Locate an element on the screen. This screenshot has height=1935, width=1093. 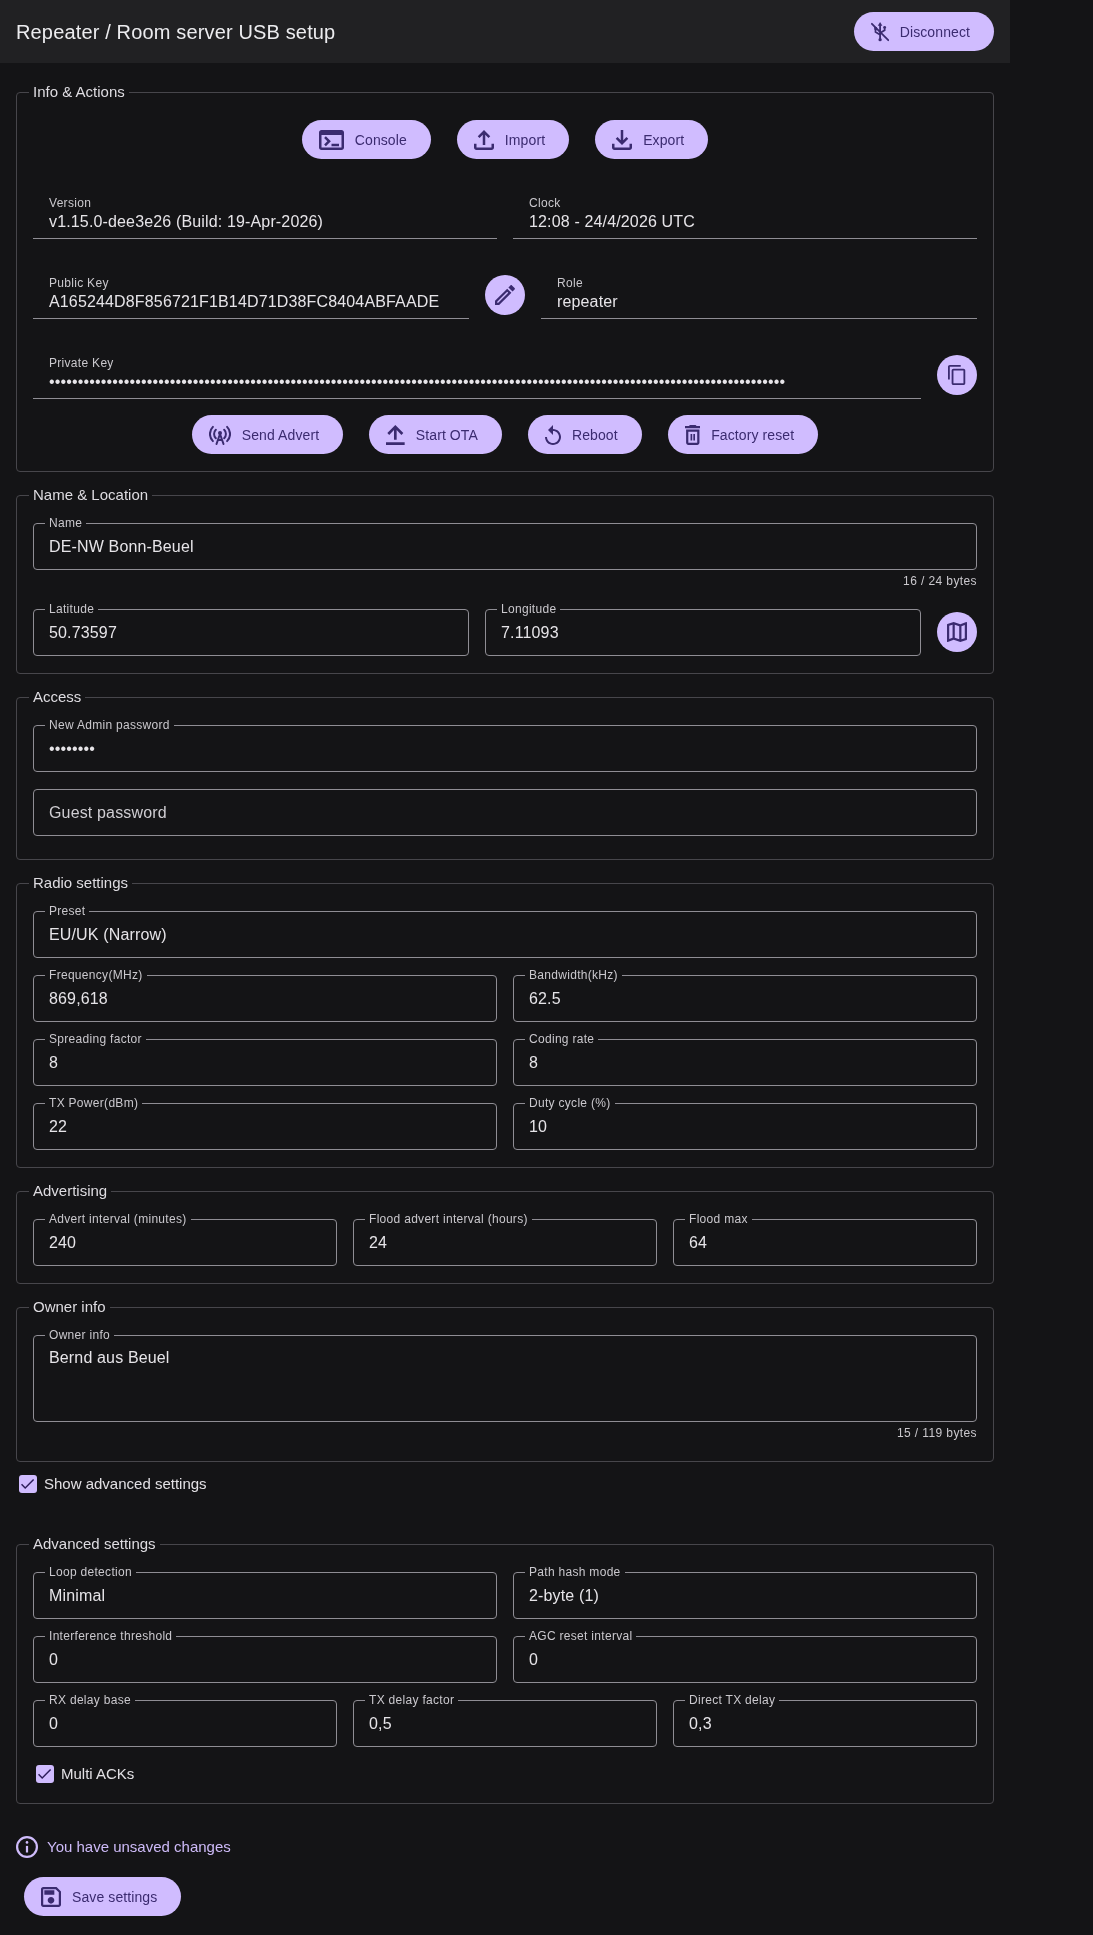
crossed-usb-icon is located at coordinates (879, 31).